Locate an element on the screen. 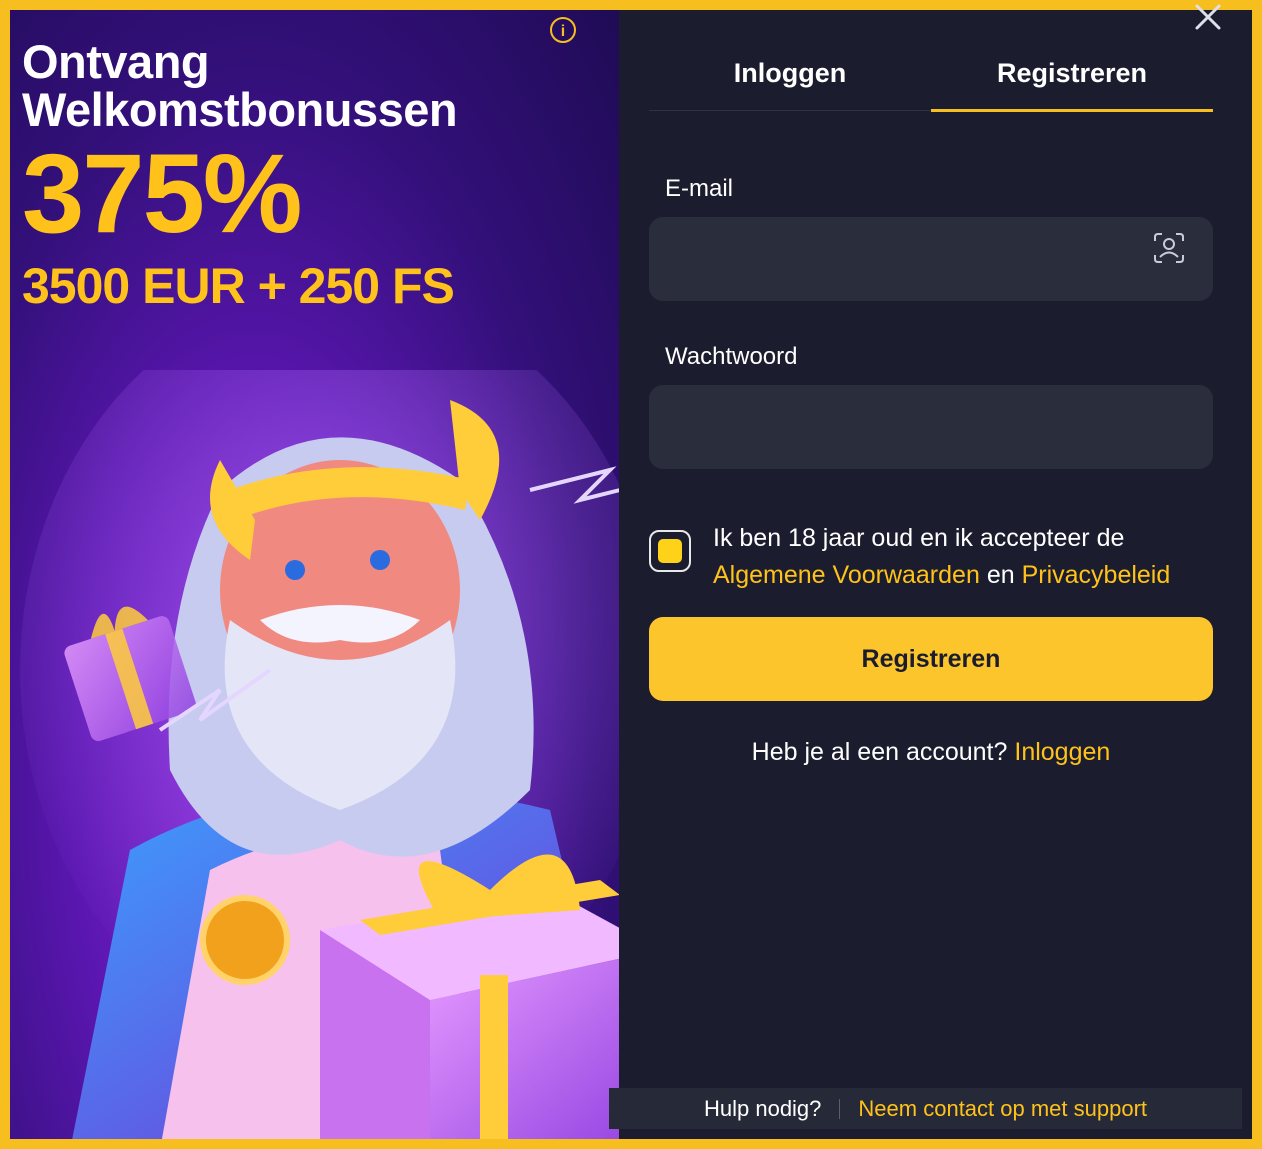  email-label: E-mail is located at coordinates (699, 188).